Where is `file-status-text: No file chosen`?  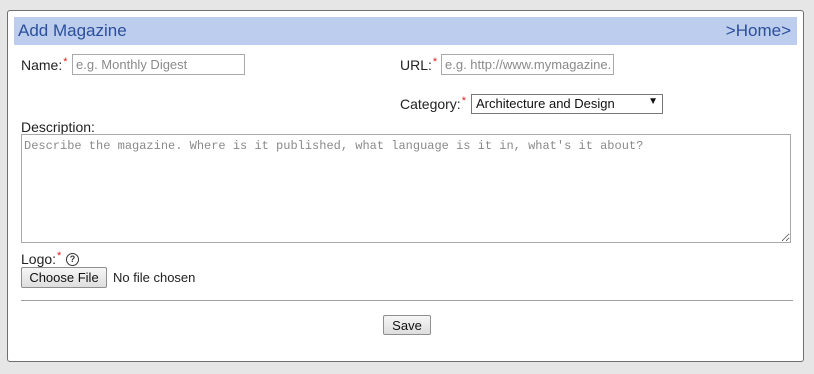
file-status-text: No file chosen is located at coordinates (154, 277).